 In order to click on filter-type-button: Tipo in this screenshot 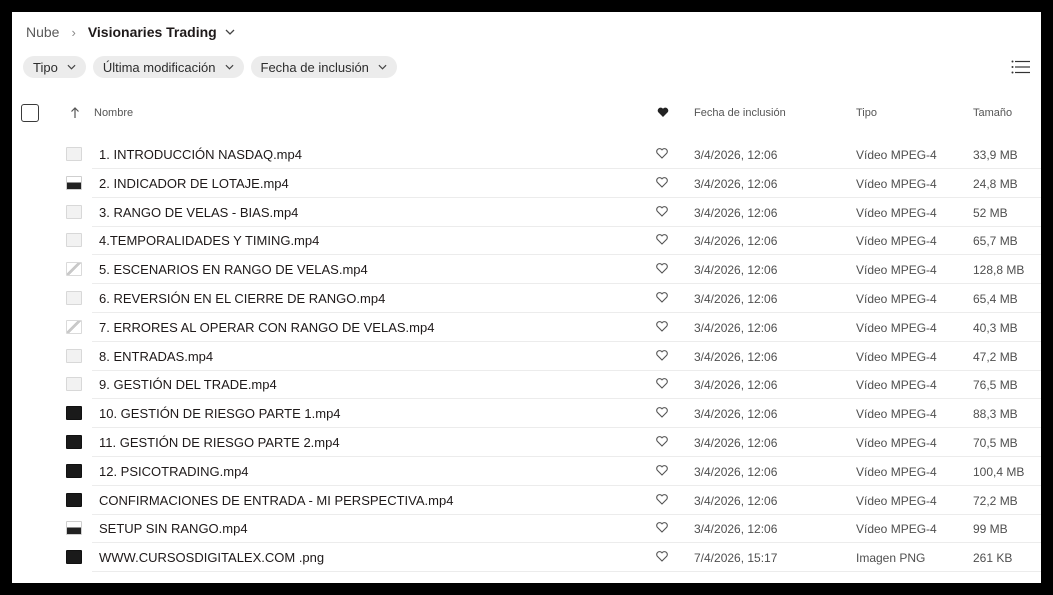, I will do `click(54, 67)`.